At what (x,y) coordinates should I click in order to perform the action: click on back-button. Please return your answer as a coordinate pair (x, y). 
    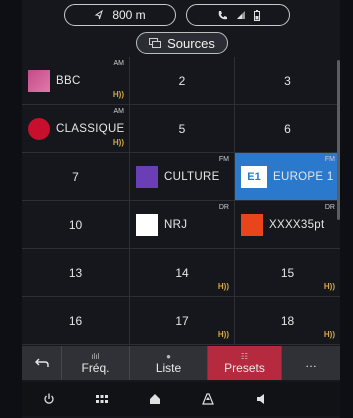
    Looking at the image, I should click on (42, 363).